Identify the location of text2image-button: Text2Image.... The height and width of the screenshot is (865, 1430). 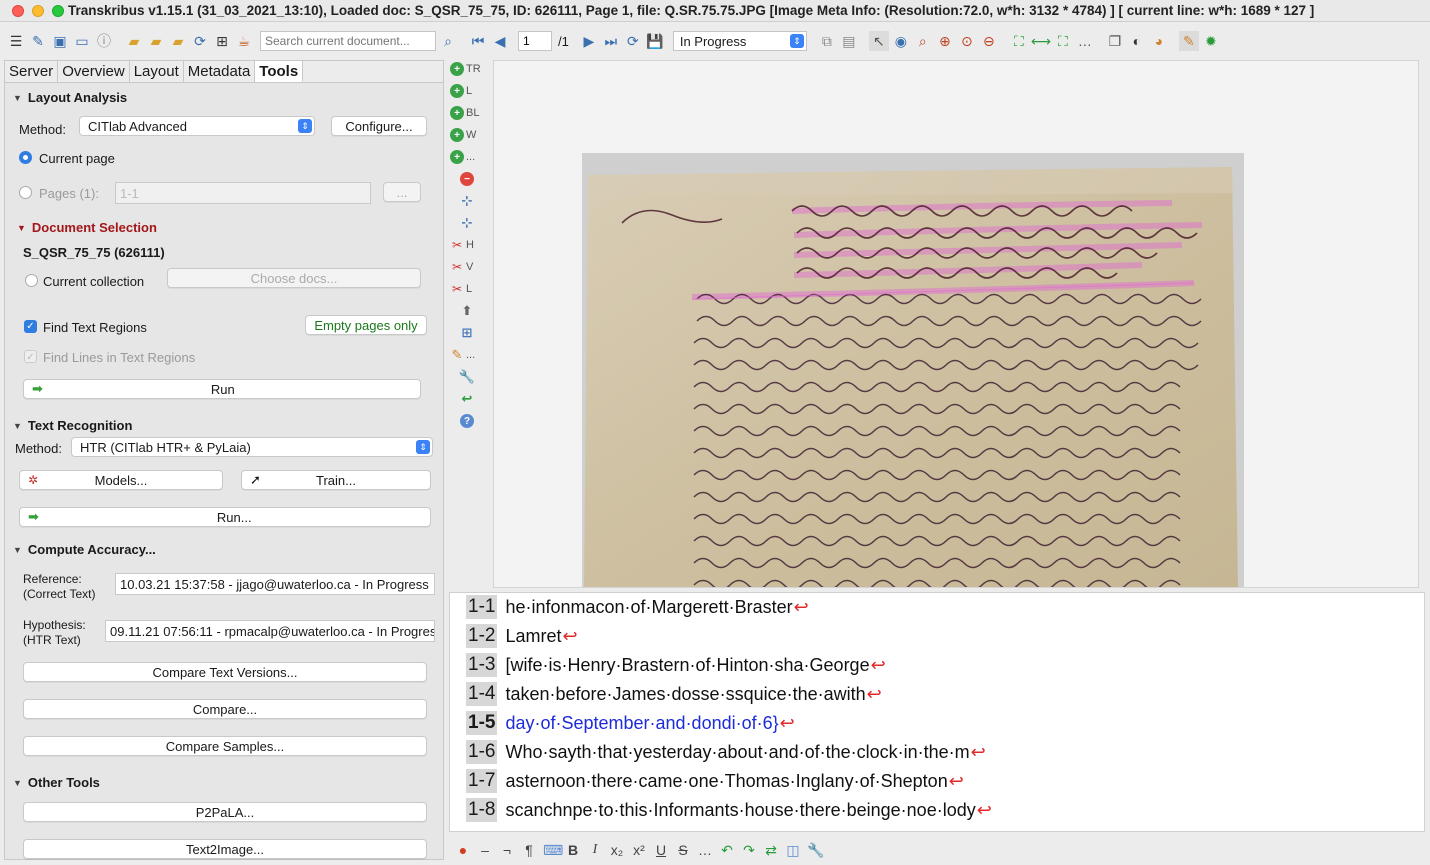
(225, 849).